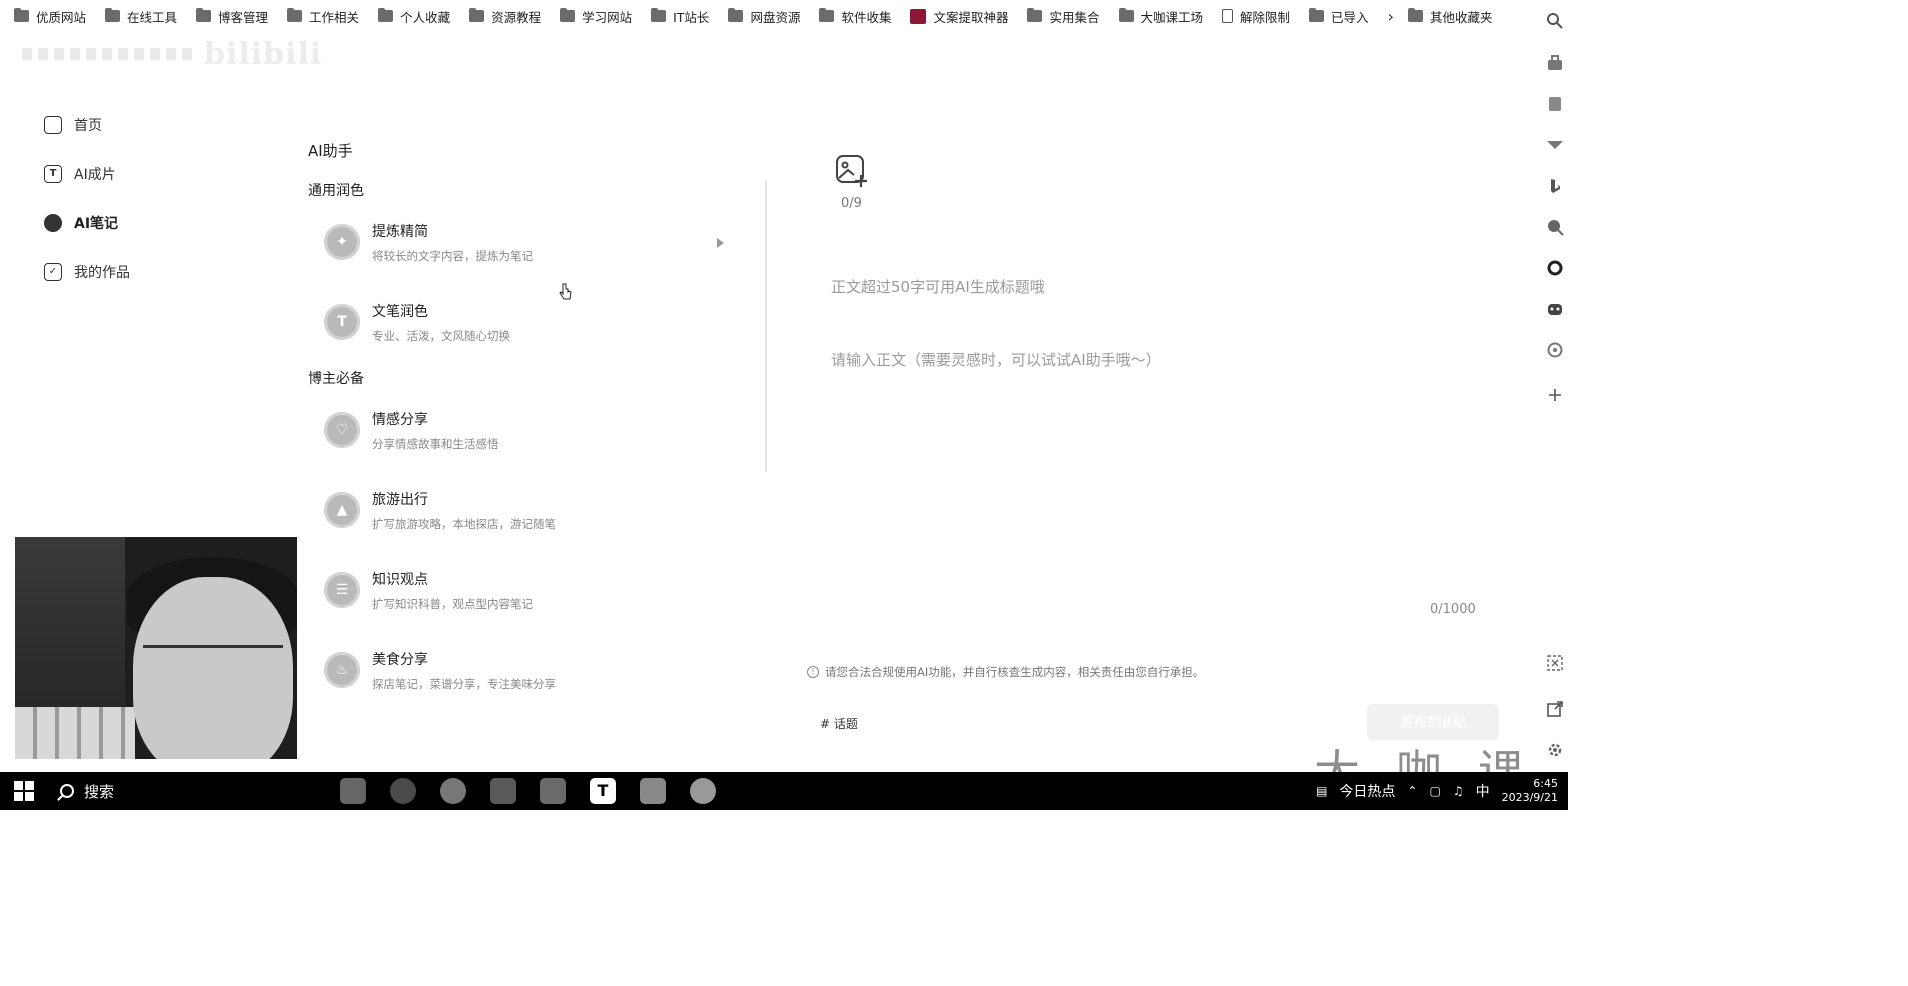 This screenshot has height=986, width=1908. What do you see at coordinates (518, 242) in the screenshot?
I see `tool-refine: ✦ 提炼精简 将较长的文字内容，提炼为笔记` at bounding box center [518, 242].